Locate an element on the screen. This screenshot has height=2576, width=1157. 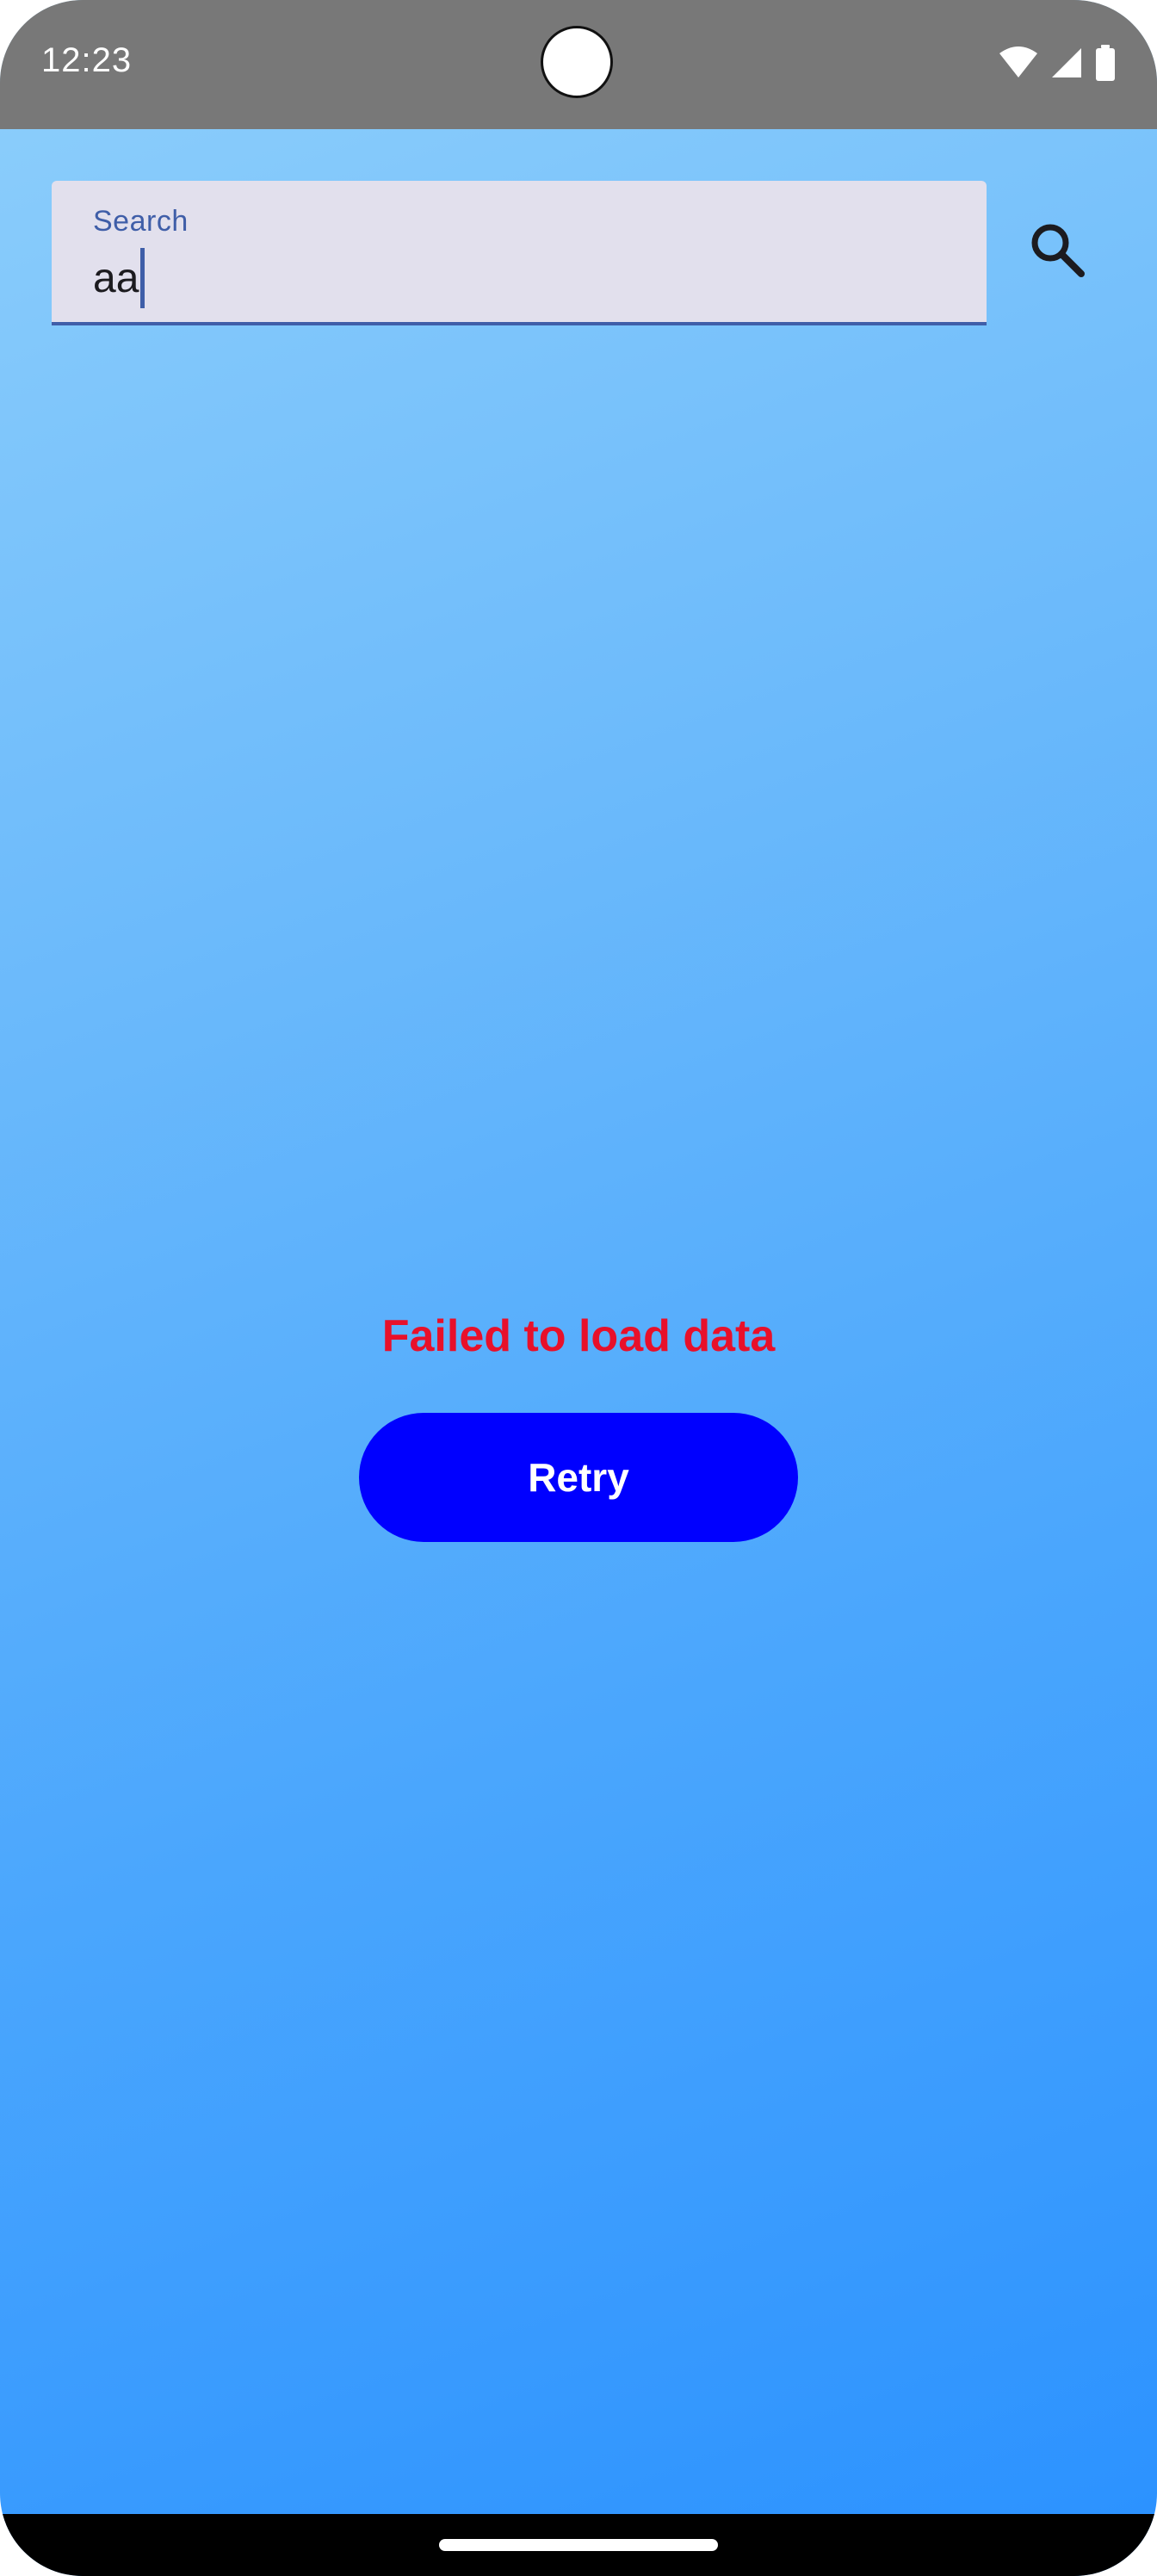
status-time: 12:23 is located at coordinates (87, 60).